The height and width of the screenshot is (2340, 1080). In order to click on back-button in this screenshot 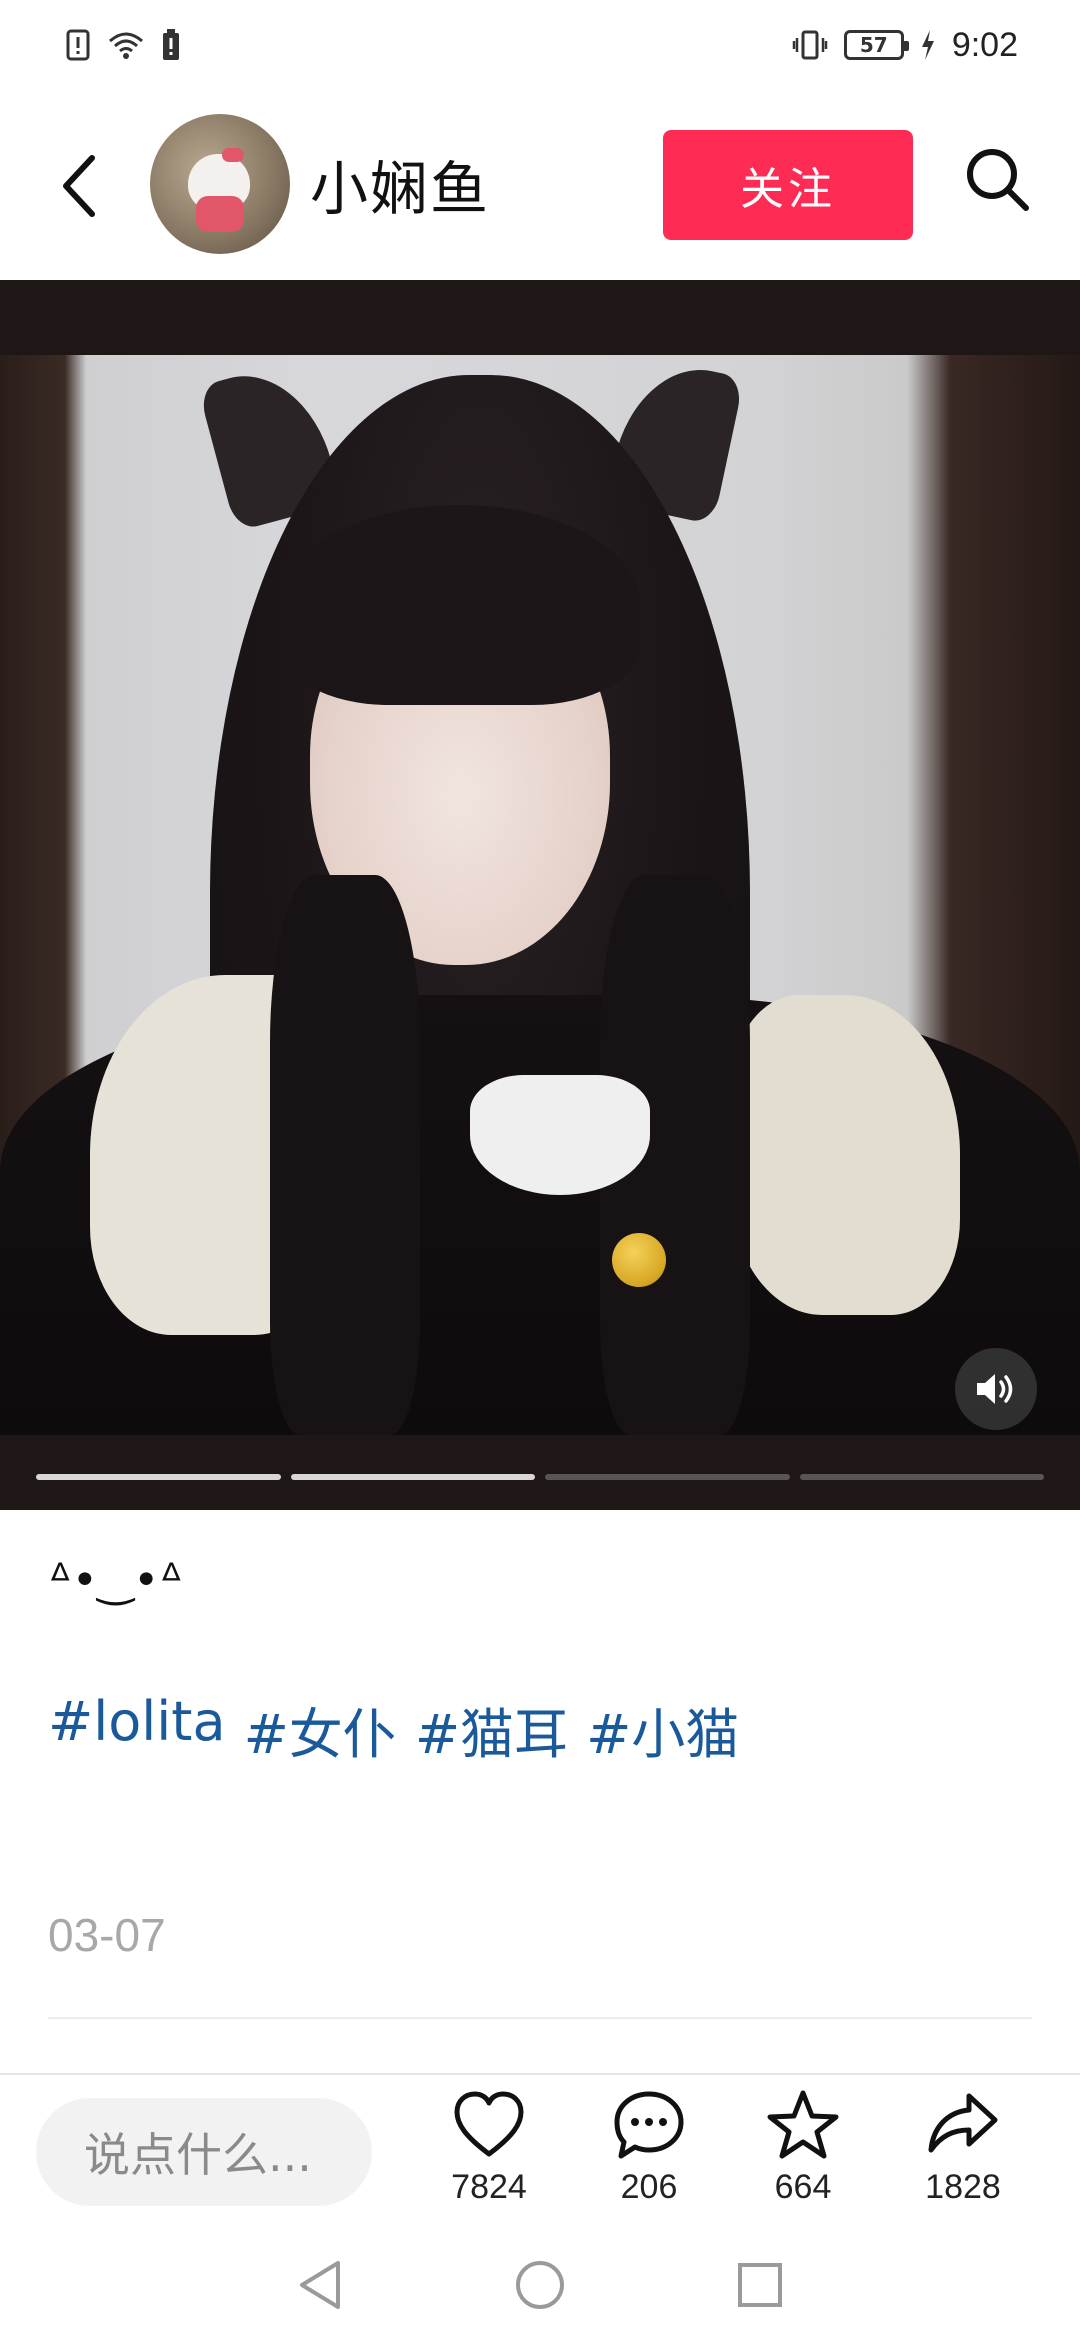, I will do `click(78, 186)`.